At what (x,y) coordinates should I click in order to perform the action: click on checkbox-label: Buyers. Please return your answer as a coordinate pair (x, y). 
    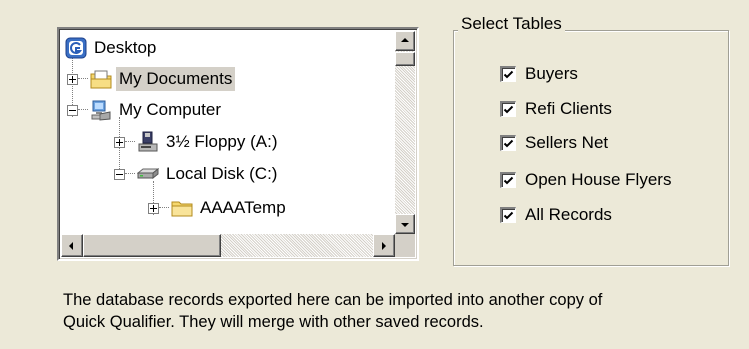
    Looking at the image, I should click on (551, 73).